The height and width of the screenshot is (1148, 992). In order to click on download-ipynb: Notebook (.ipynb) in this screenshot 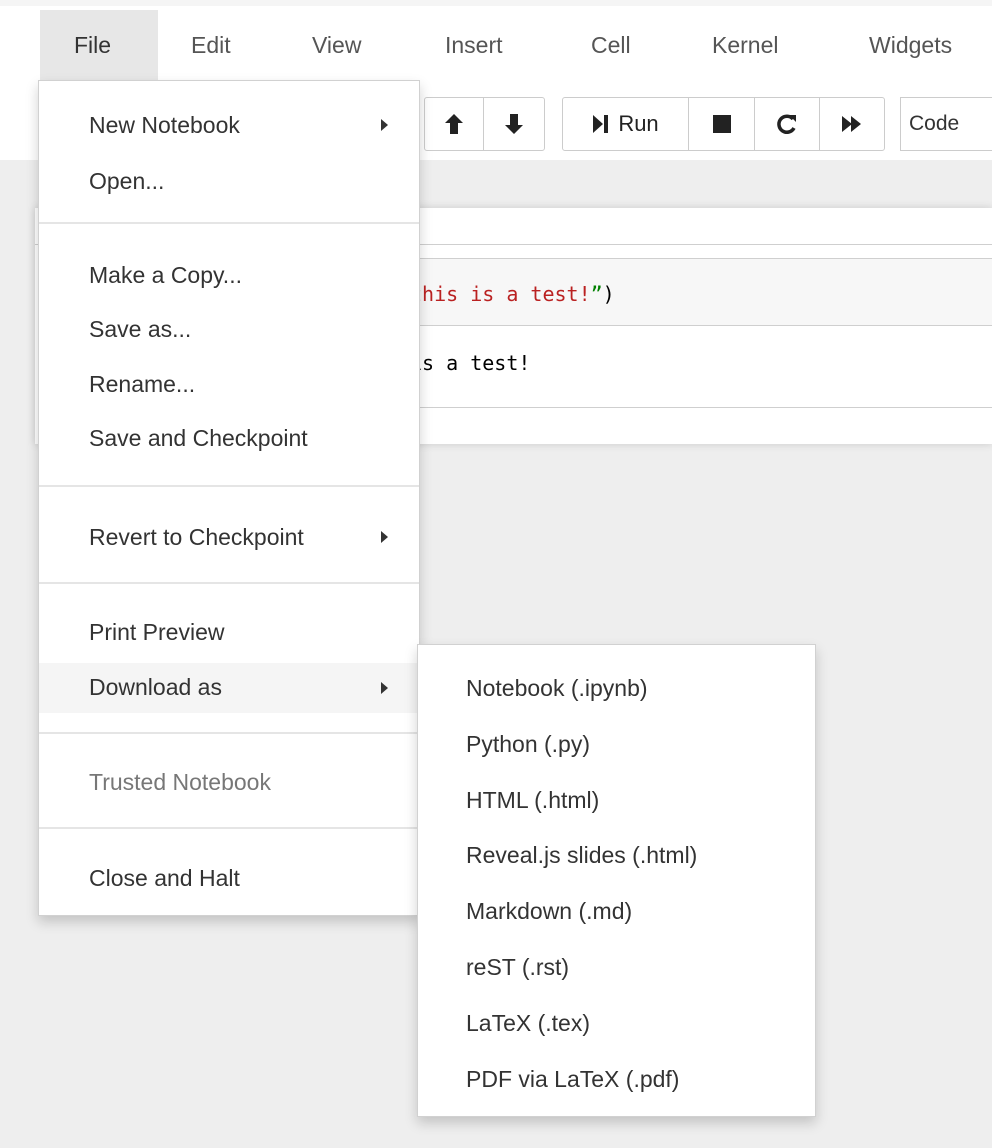, I will do `click(557, 688)`.